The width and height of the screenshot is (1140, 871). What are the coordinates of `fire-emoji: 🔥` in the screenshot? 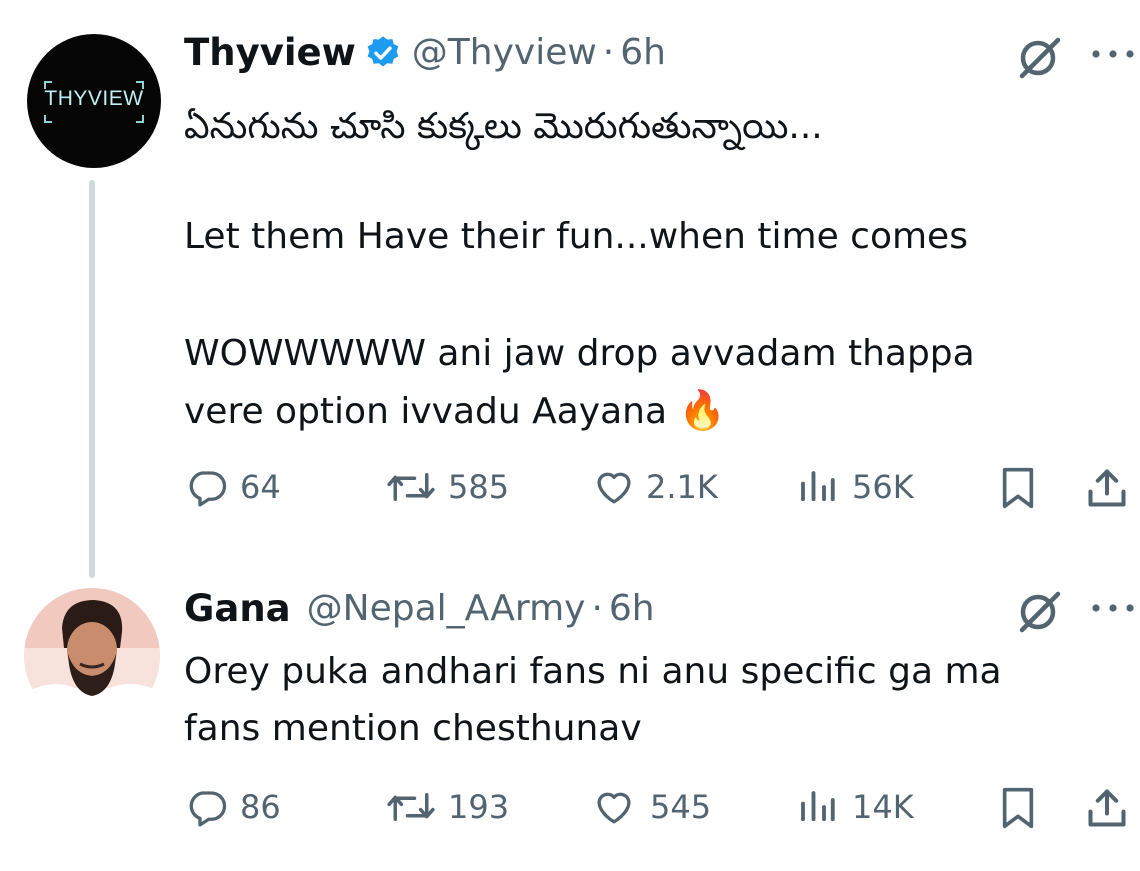 It's located at (702, 410).